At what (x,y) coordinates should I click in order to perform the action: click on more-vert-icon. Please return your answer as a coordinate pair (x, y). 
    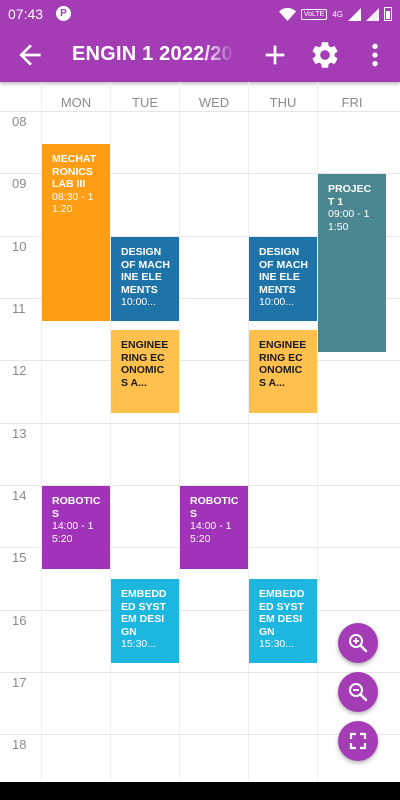
    Looking at the image, I should click on (375, 55).